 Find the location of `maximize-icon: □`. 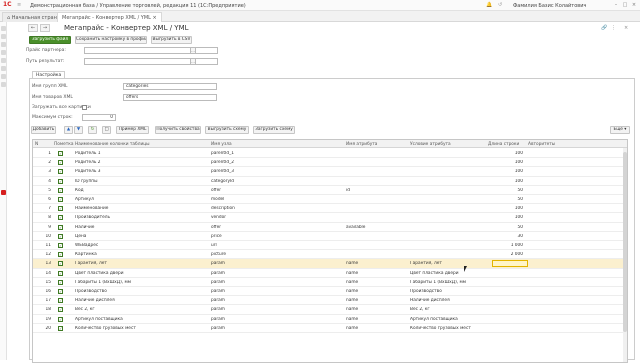

maximize-icon: □ is located at coordinates (625, 5).